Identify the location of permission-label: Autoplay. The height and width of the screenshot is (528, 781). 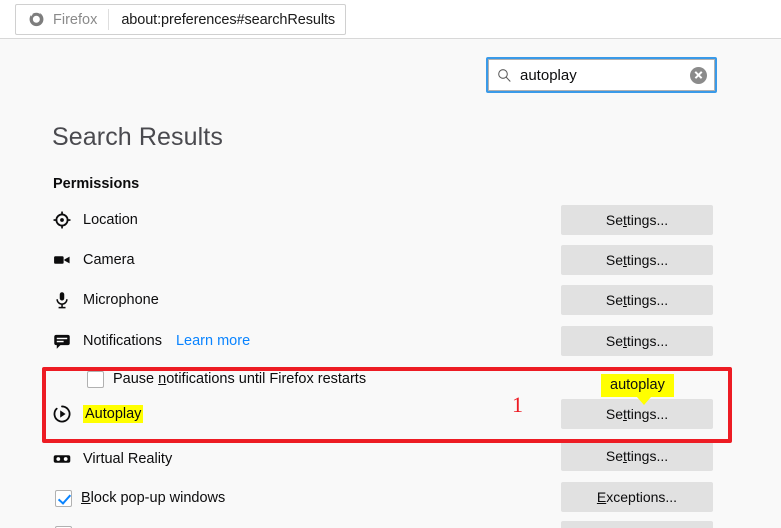
(113, 414).